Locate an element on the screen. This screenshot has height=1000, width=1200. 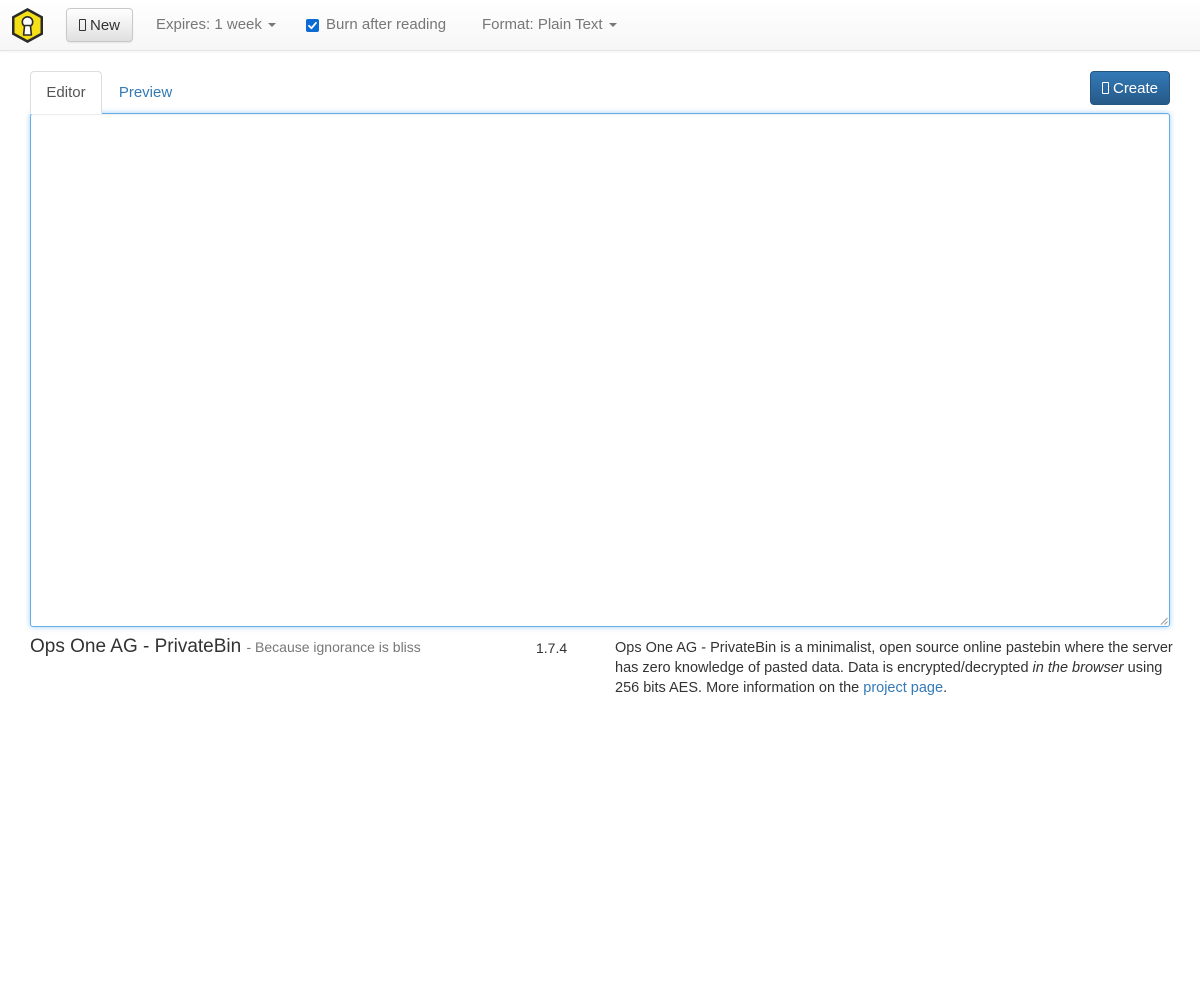
tab-editor-label: Editor is located at coordinates (66, 92).